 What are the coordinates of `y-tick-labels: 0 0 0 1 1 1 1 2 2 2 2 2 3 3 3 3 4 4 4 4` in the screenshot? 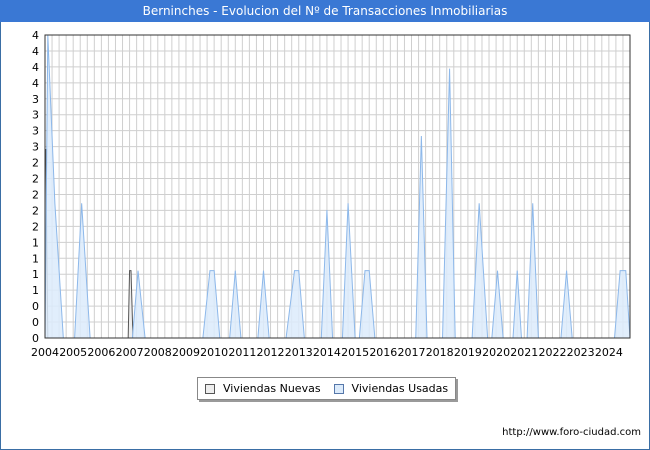 It's located at (35, 187).